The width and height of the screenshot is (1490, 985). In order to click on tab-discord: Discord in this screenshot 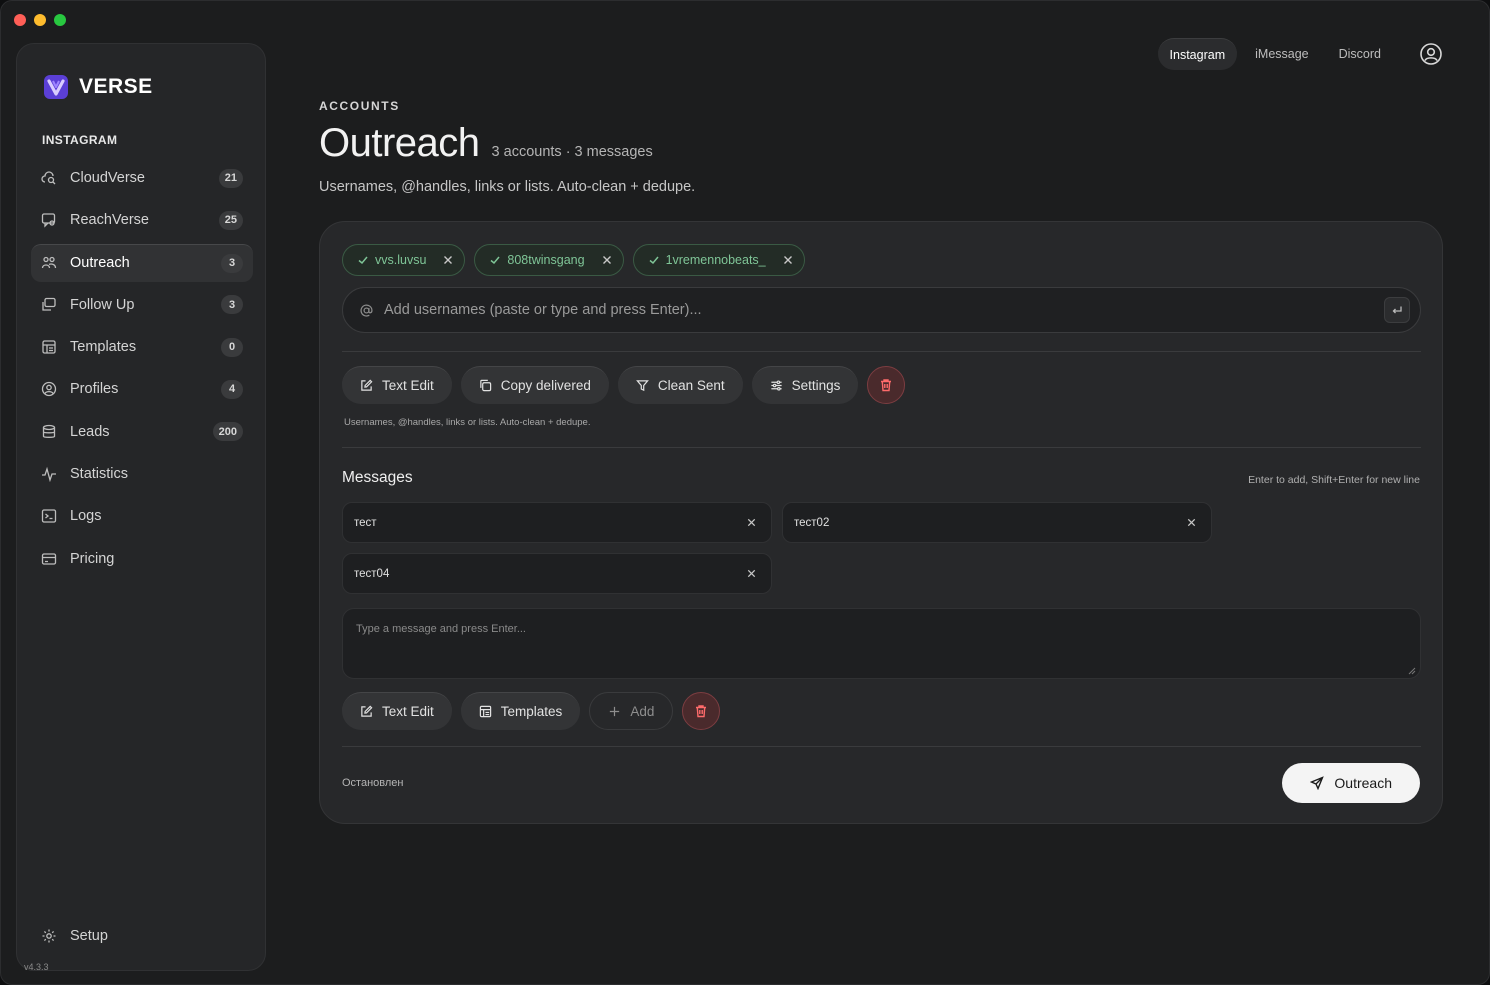, I will do `click(1360, 54)`.